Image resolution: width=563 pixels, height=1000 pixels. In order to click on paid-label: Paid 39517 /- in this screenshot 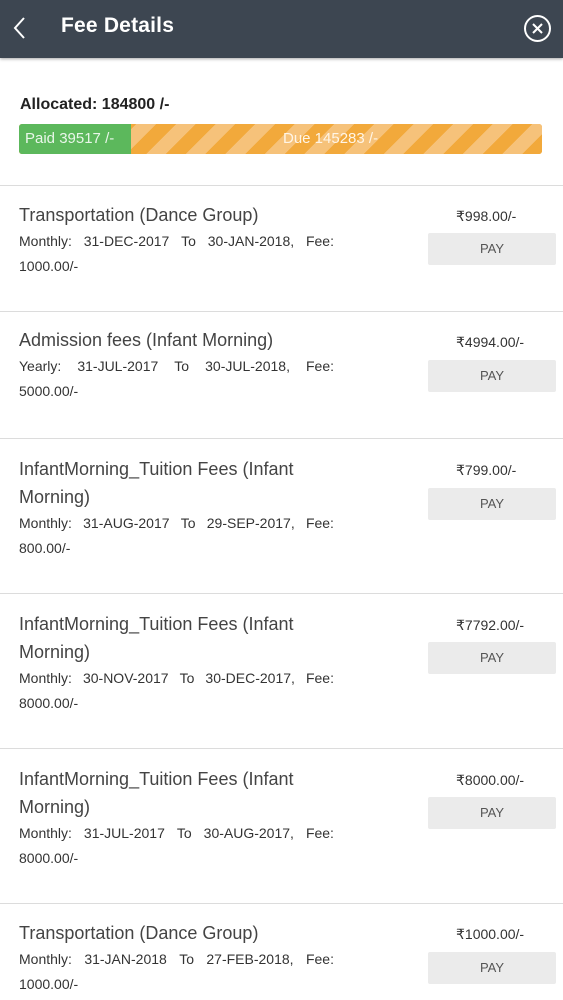, I will do `click(70, 138)`.